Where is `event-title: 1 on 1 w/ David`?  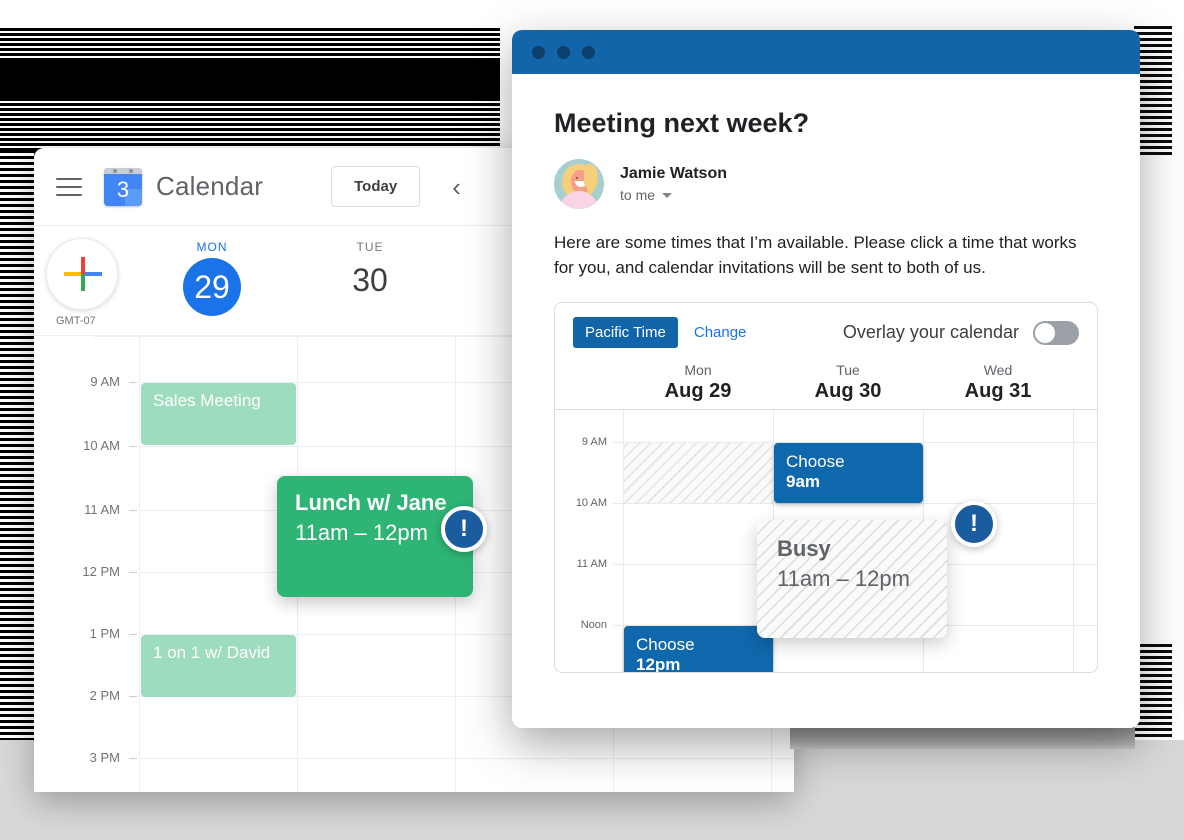 event-title: 1 on 1 w/ David is located at coordinates (212, 652).